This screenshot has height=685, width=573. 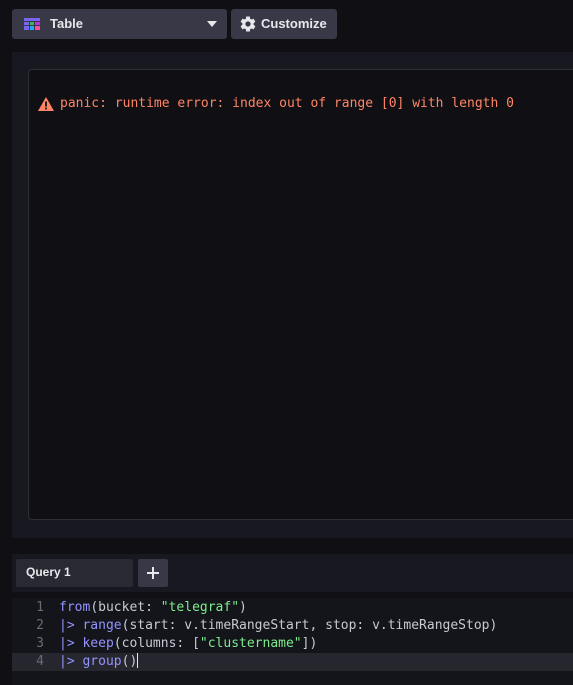 I want to click on line-number: 4, so click(x=40, y=661).